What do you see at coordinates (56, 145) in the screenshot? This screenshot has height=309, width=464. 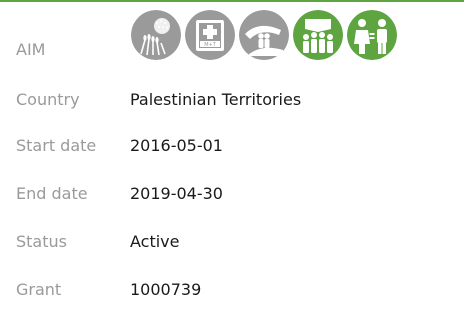 I see `start-date-label: Start date` at bounding box center [56, 145].